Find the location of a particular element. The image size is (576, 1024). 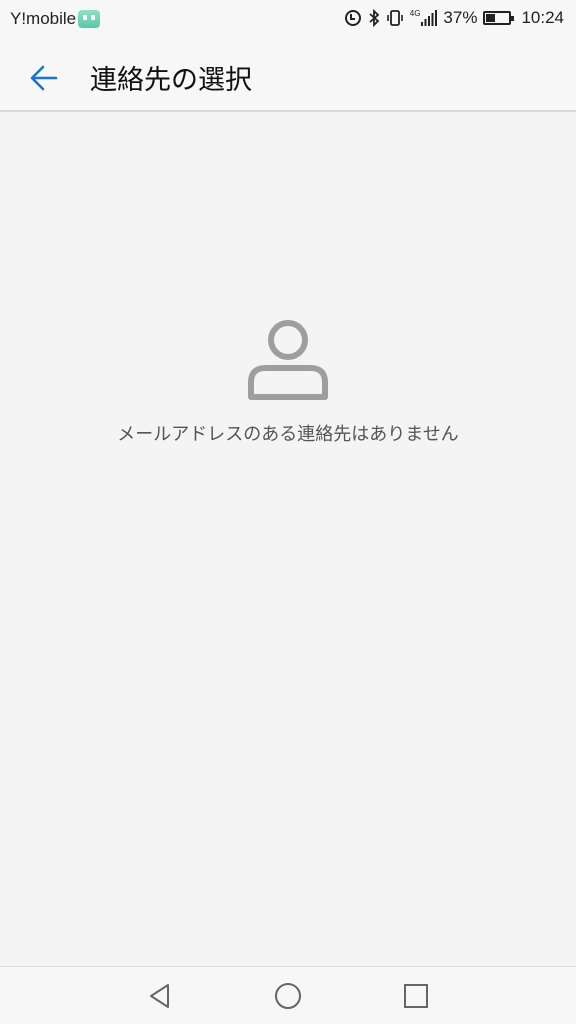

arrow-left-icon is located at coordinates (44, 78).